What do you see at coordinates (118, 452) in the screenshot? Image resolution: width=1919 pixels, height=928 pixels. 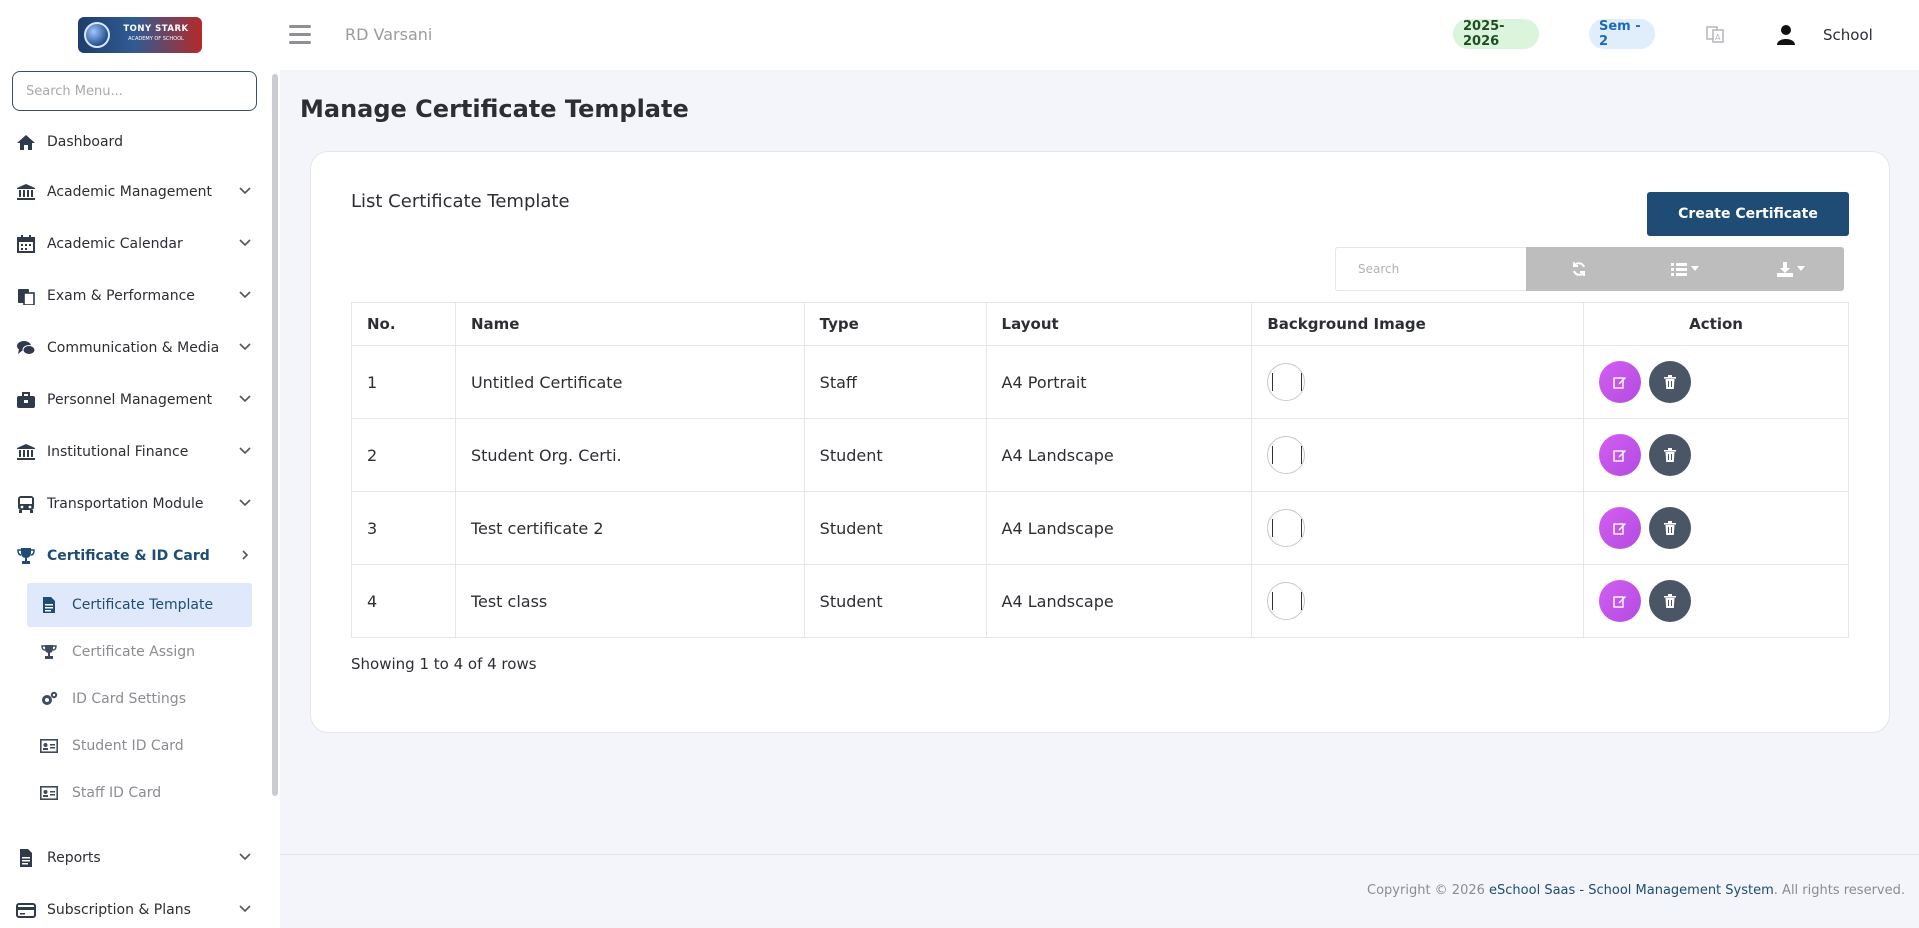 I see `sidebar-item-label: Institutional Finance` at bounding box center [118, 452].